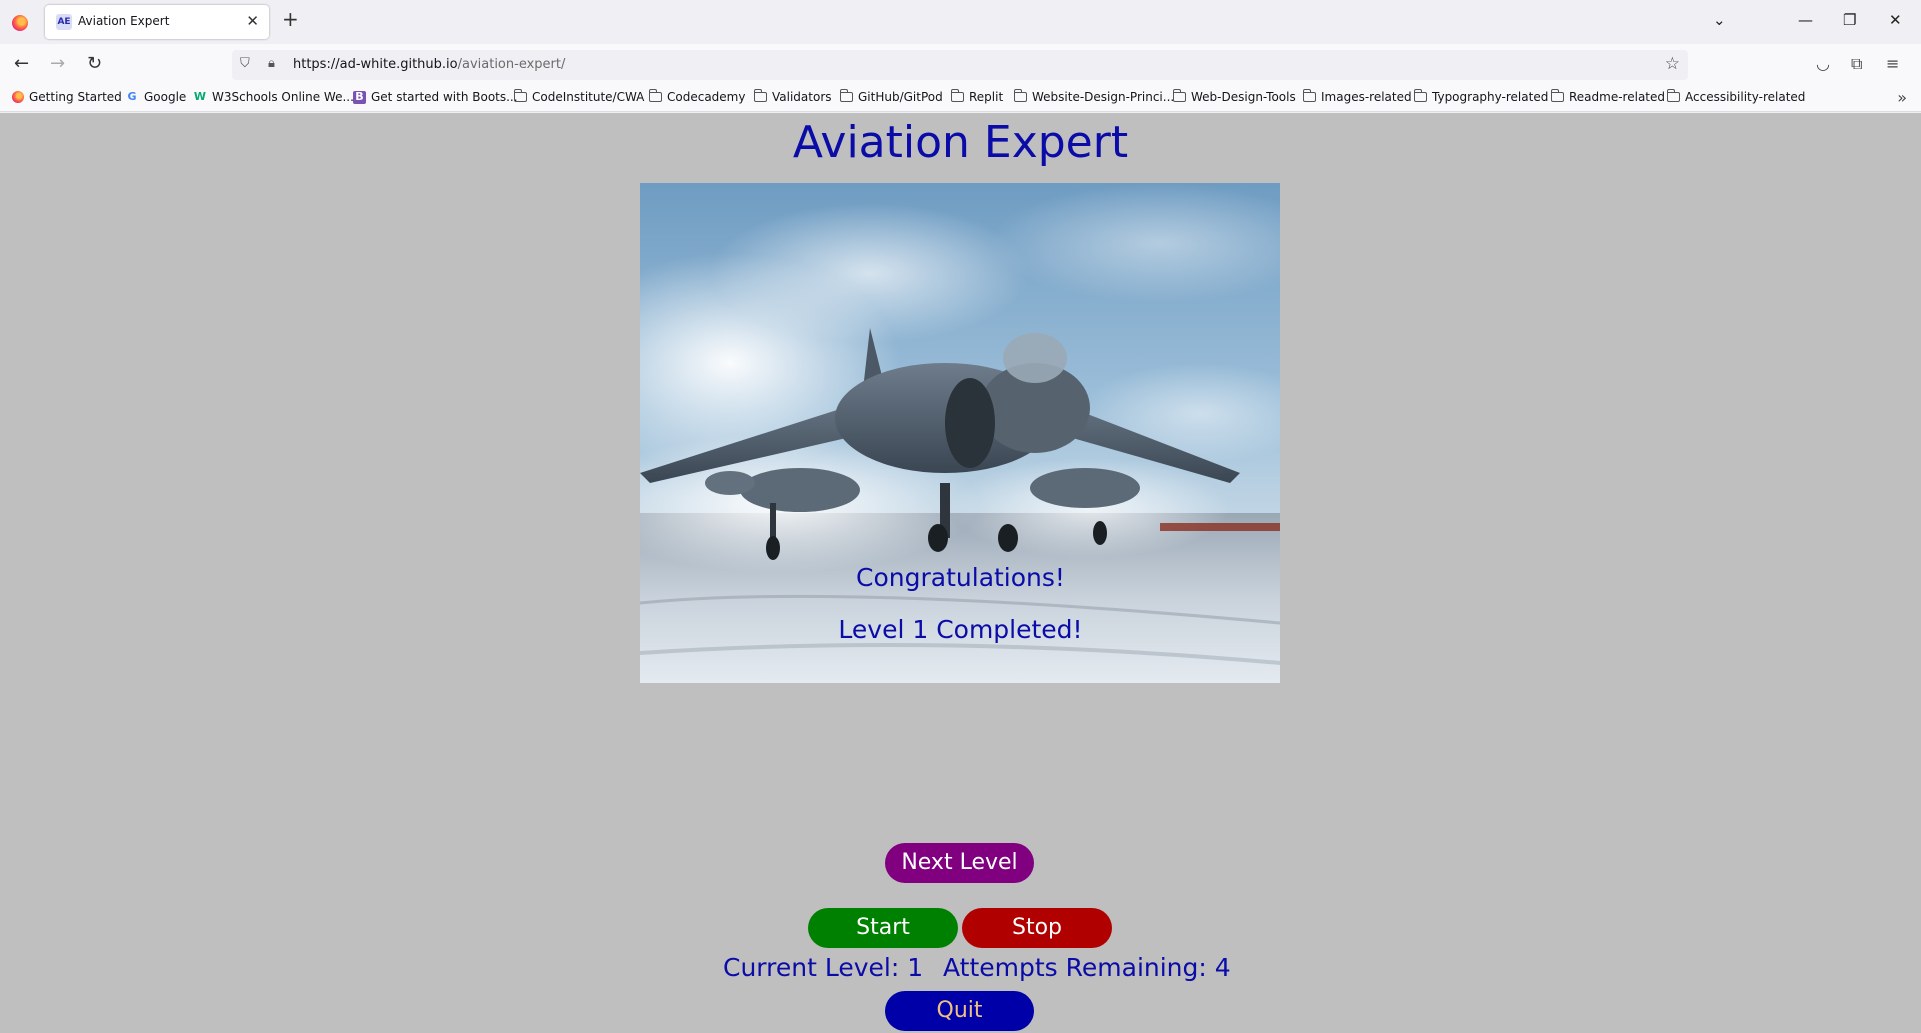 This screenshot has height=1033, width=1921. What do you see at coordinates (57, 64) in the screenshot?
I see `forward-icon: →` at bounding box center [57, 64].